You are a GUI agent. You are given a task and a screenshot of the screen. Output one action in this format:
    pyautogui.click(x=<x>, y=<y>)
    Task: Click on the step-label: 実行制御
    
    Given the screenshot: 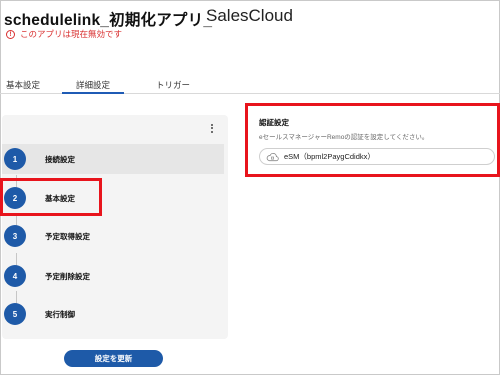 What is the action you would take?
    pyautogui.click(x=60, y=314)
    